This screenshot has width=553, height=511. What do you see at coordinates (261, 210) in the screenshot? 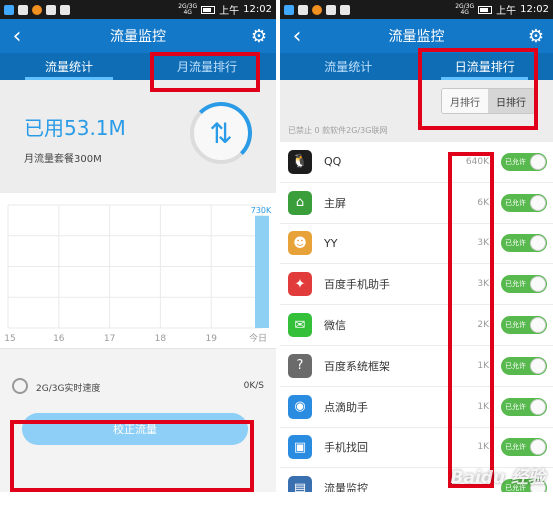
I see `bar-data-label: 730K` at bounding box center [261, 210].